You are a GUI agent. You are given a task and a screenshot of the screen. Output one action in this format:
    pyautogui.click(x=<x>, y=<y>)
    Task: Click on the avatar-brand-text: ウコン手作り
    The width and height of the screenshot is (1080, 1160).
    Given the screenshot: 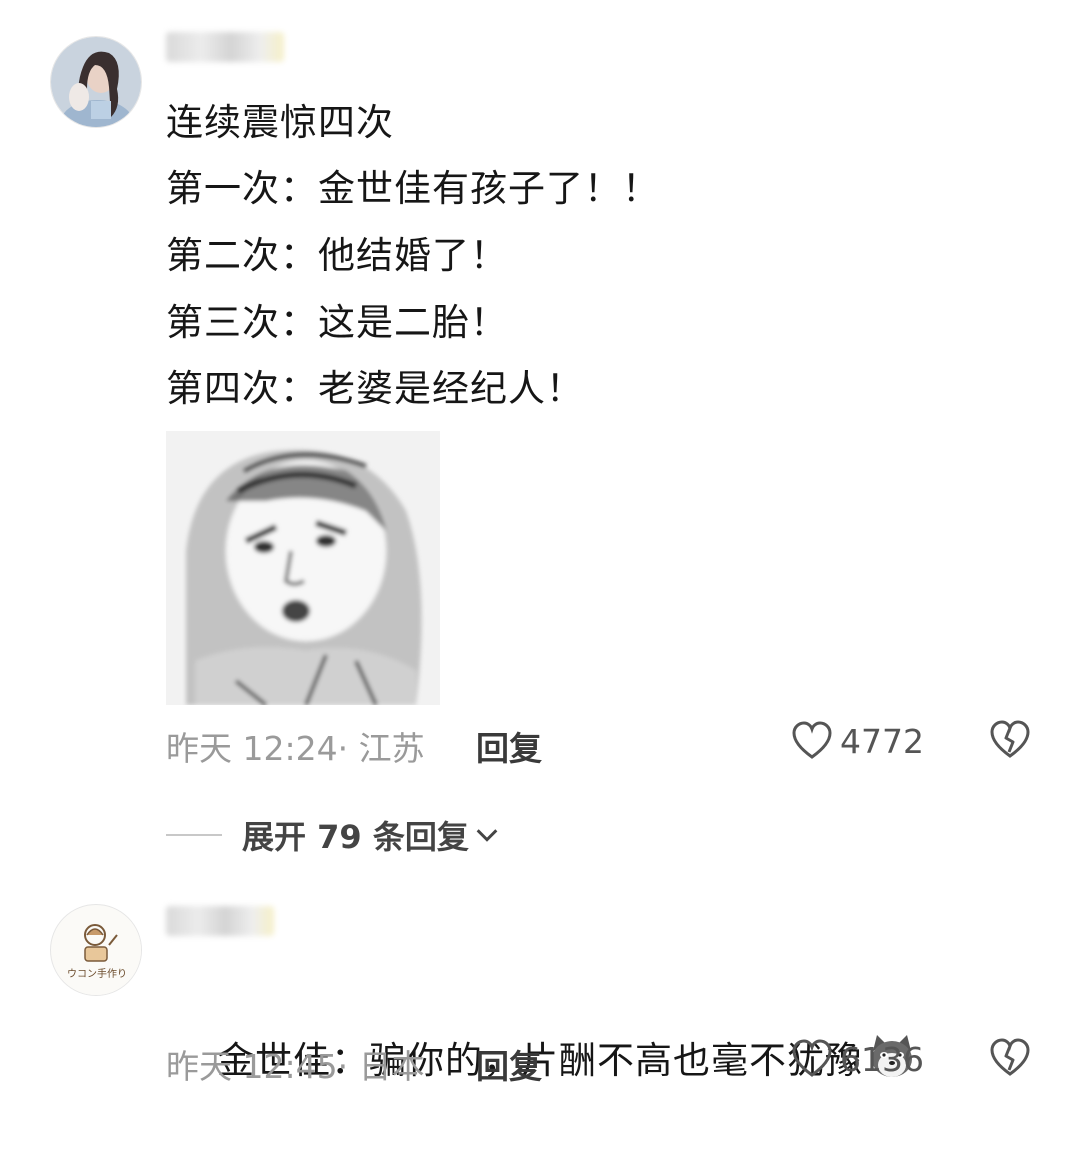 What is the action you would take?
    pyautogui.click(x=97, y=973)
    